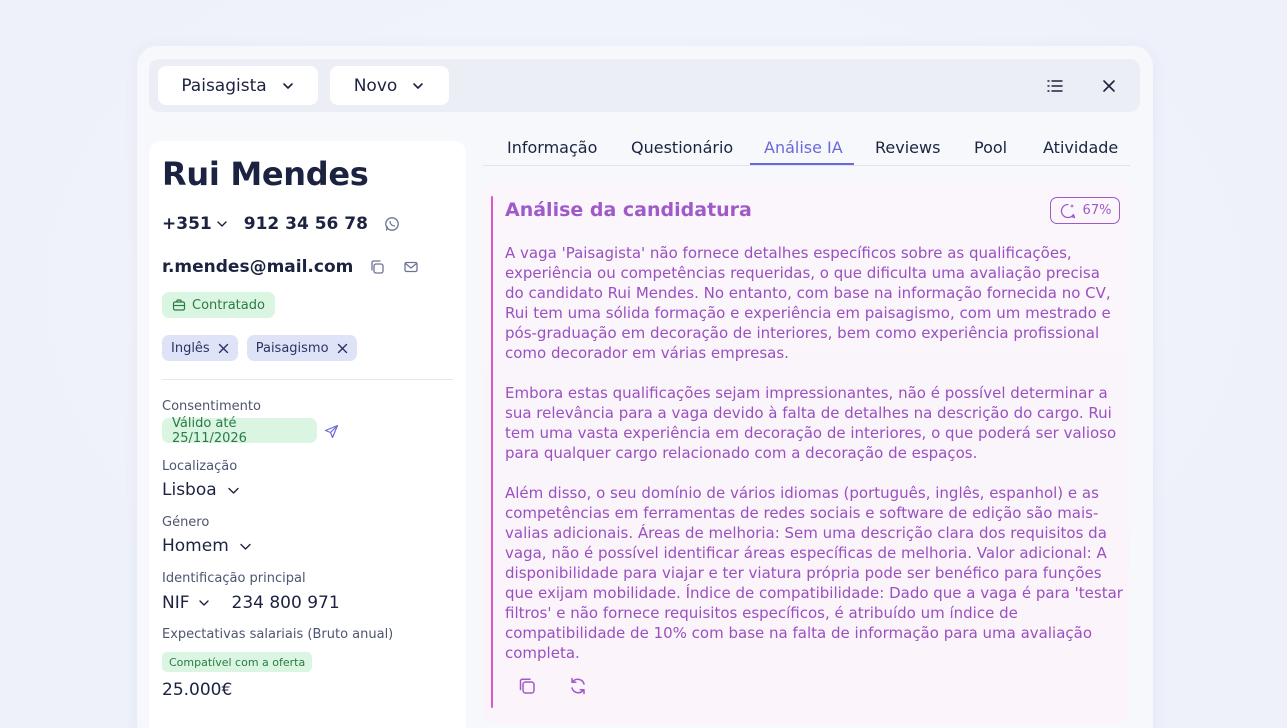 Image resolution: width=1287 pixels, height=728 pixels. I want to click on tab-atividade: Atividade, so click(1080, 147).